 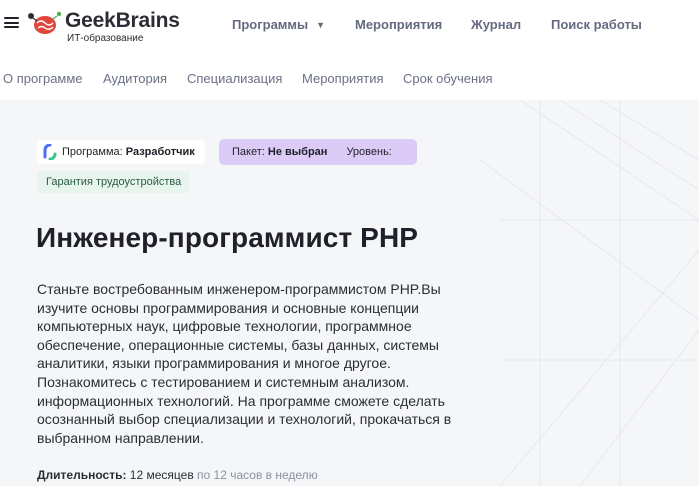 What do you see at coordinates (43, 78) in the screenshot?
I see `section-nav-about: О программе` at bounding box center [43, 78].